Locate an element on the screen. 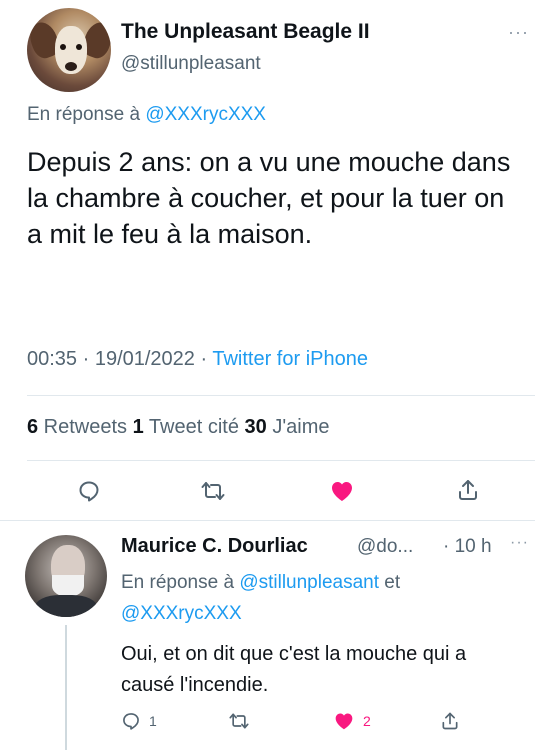 The width and height of the screenshot is (535, 750). tweet-source-link: Twitter for iPhone is located at coordinates (290, 359).